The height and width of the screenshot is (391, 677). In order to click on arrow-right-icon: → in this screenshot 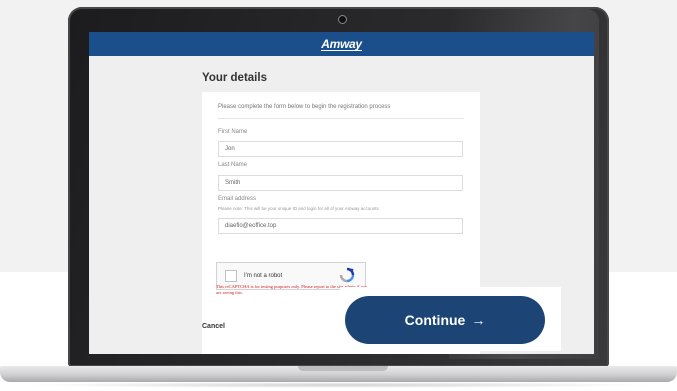, I will do `click(478, 320)`.